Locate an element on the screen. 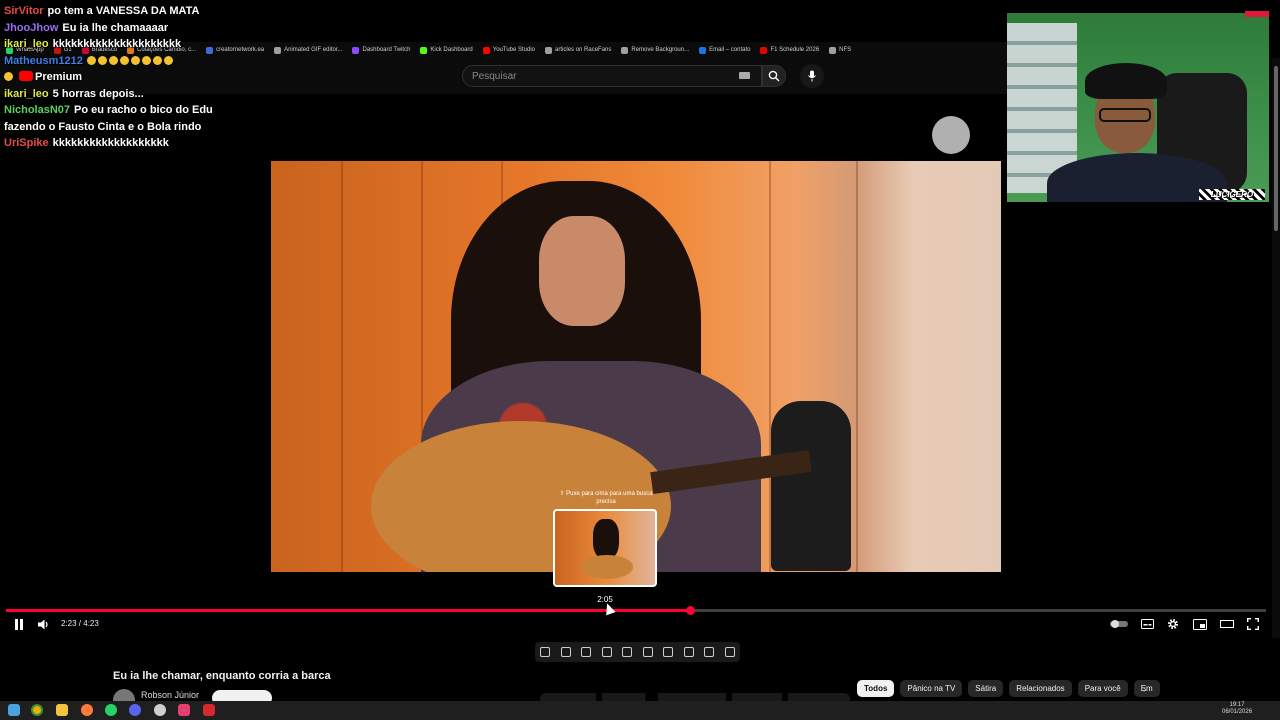  chat-username: SirVitor is located at coordinates (24, 11).